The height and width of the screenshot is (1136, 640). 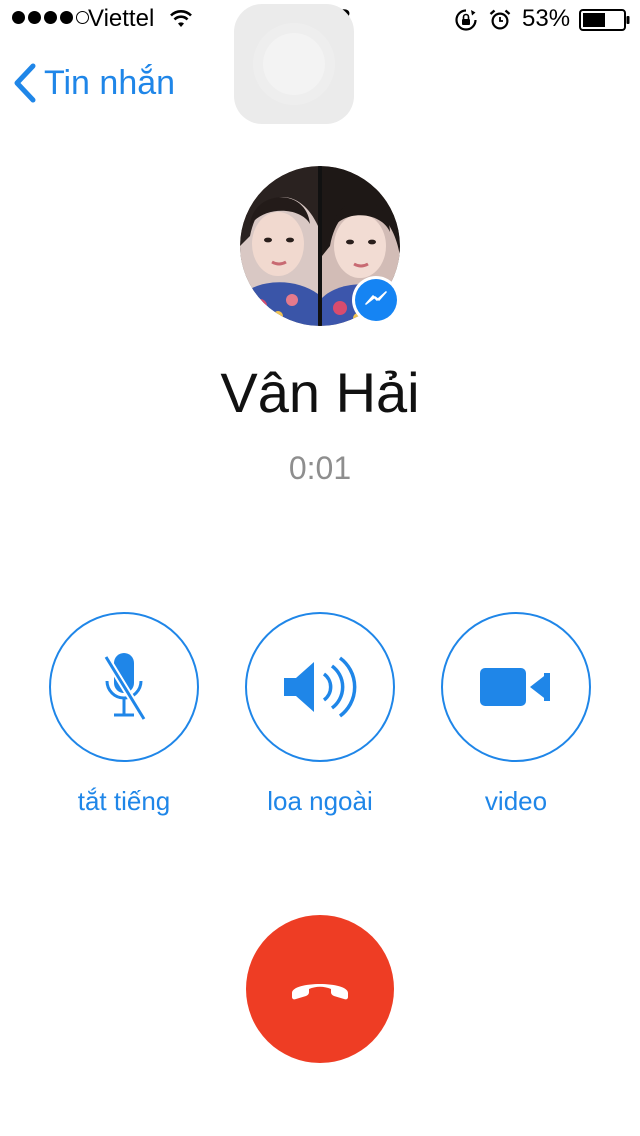 I want to click on mute-label: tắt tiếng, so click(x=124, y=801).